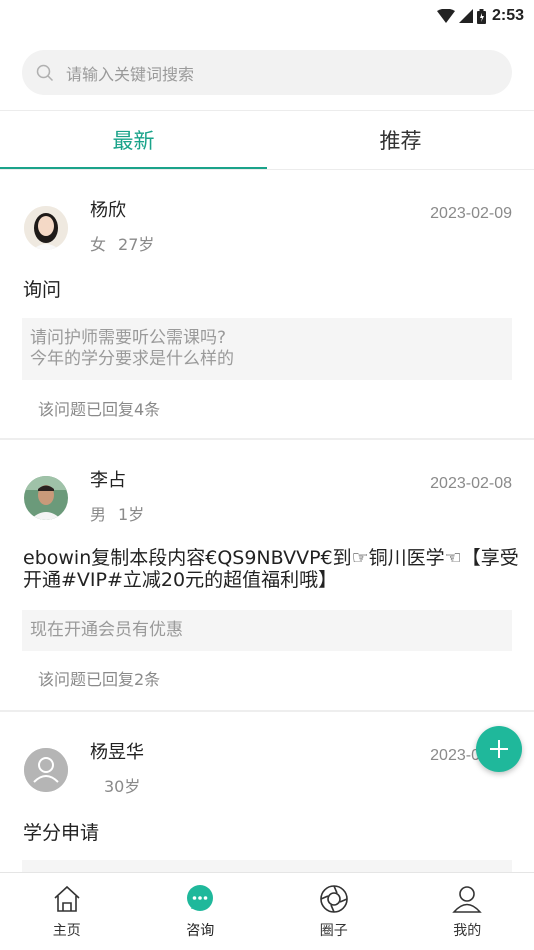 The image size is (534, 950). I want to click on post-date: 2023-02-08, so click(471, 483).